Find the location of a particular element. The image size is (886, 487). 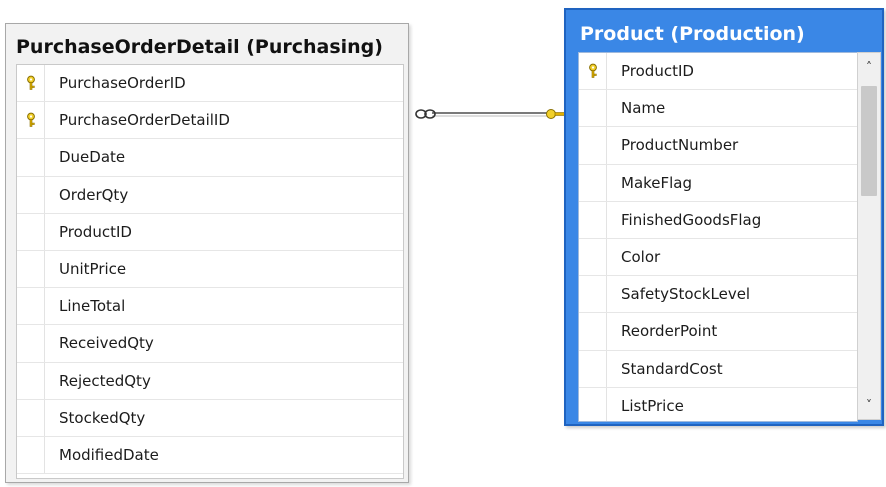

column-row: ModifiedDate is located at coordinates (210, 455).